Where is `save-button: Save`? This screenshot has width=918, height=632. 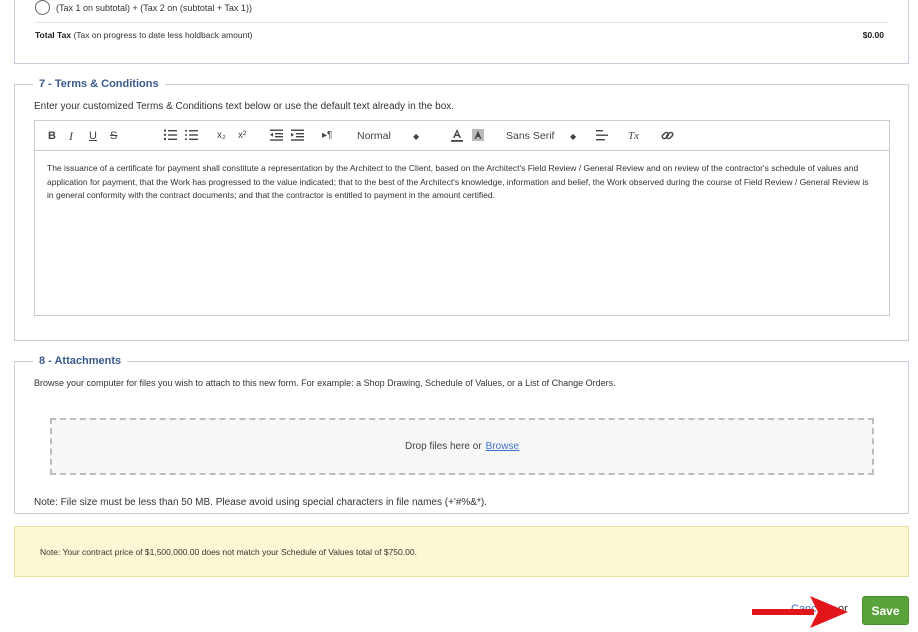
save-button: Save is located at coordinates (885, 610).